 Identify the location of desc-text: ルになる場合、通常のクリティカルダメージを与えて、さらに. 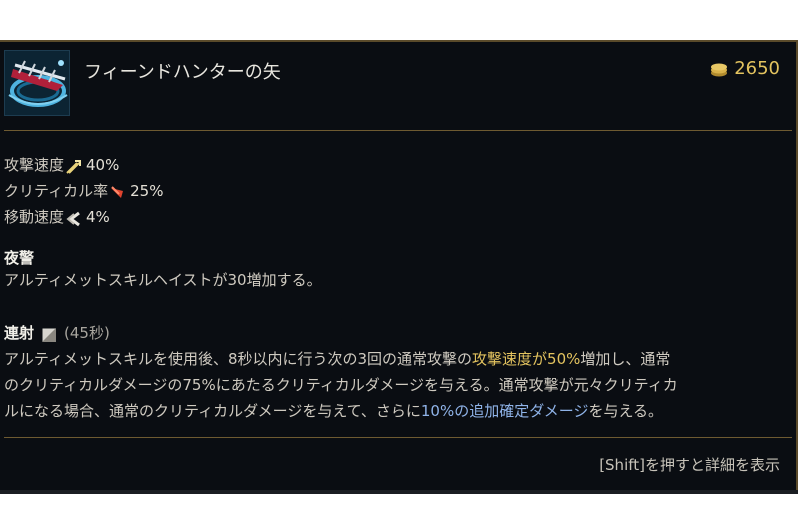
(212, 411).